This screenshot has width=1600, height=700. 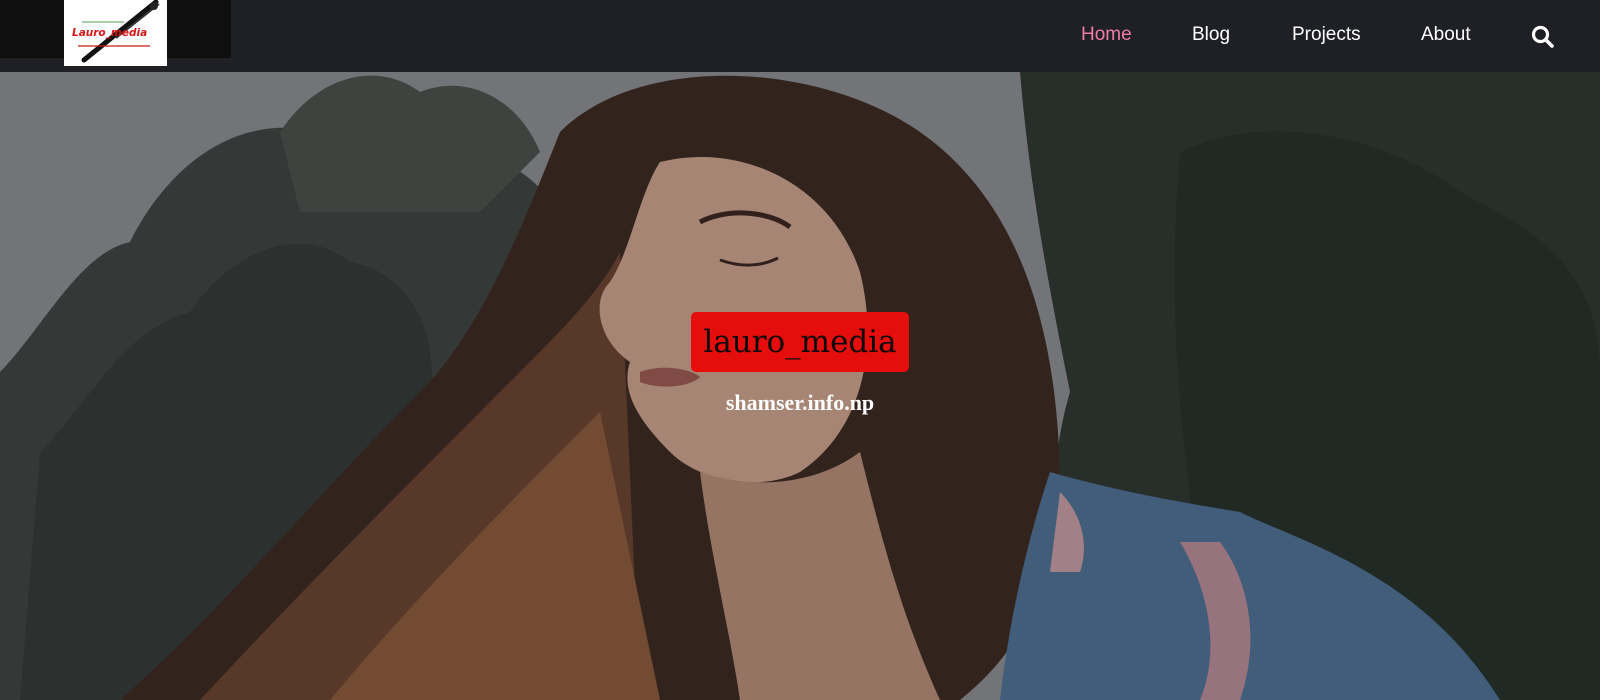 What do you see at coordinates (800, 402) in the screenshot?
I see `hero-subtitle: shamser.info.np` at bounding box center [800, 402].